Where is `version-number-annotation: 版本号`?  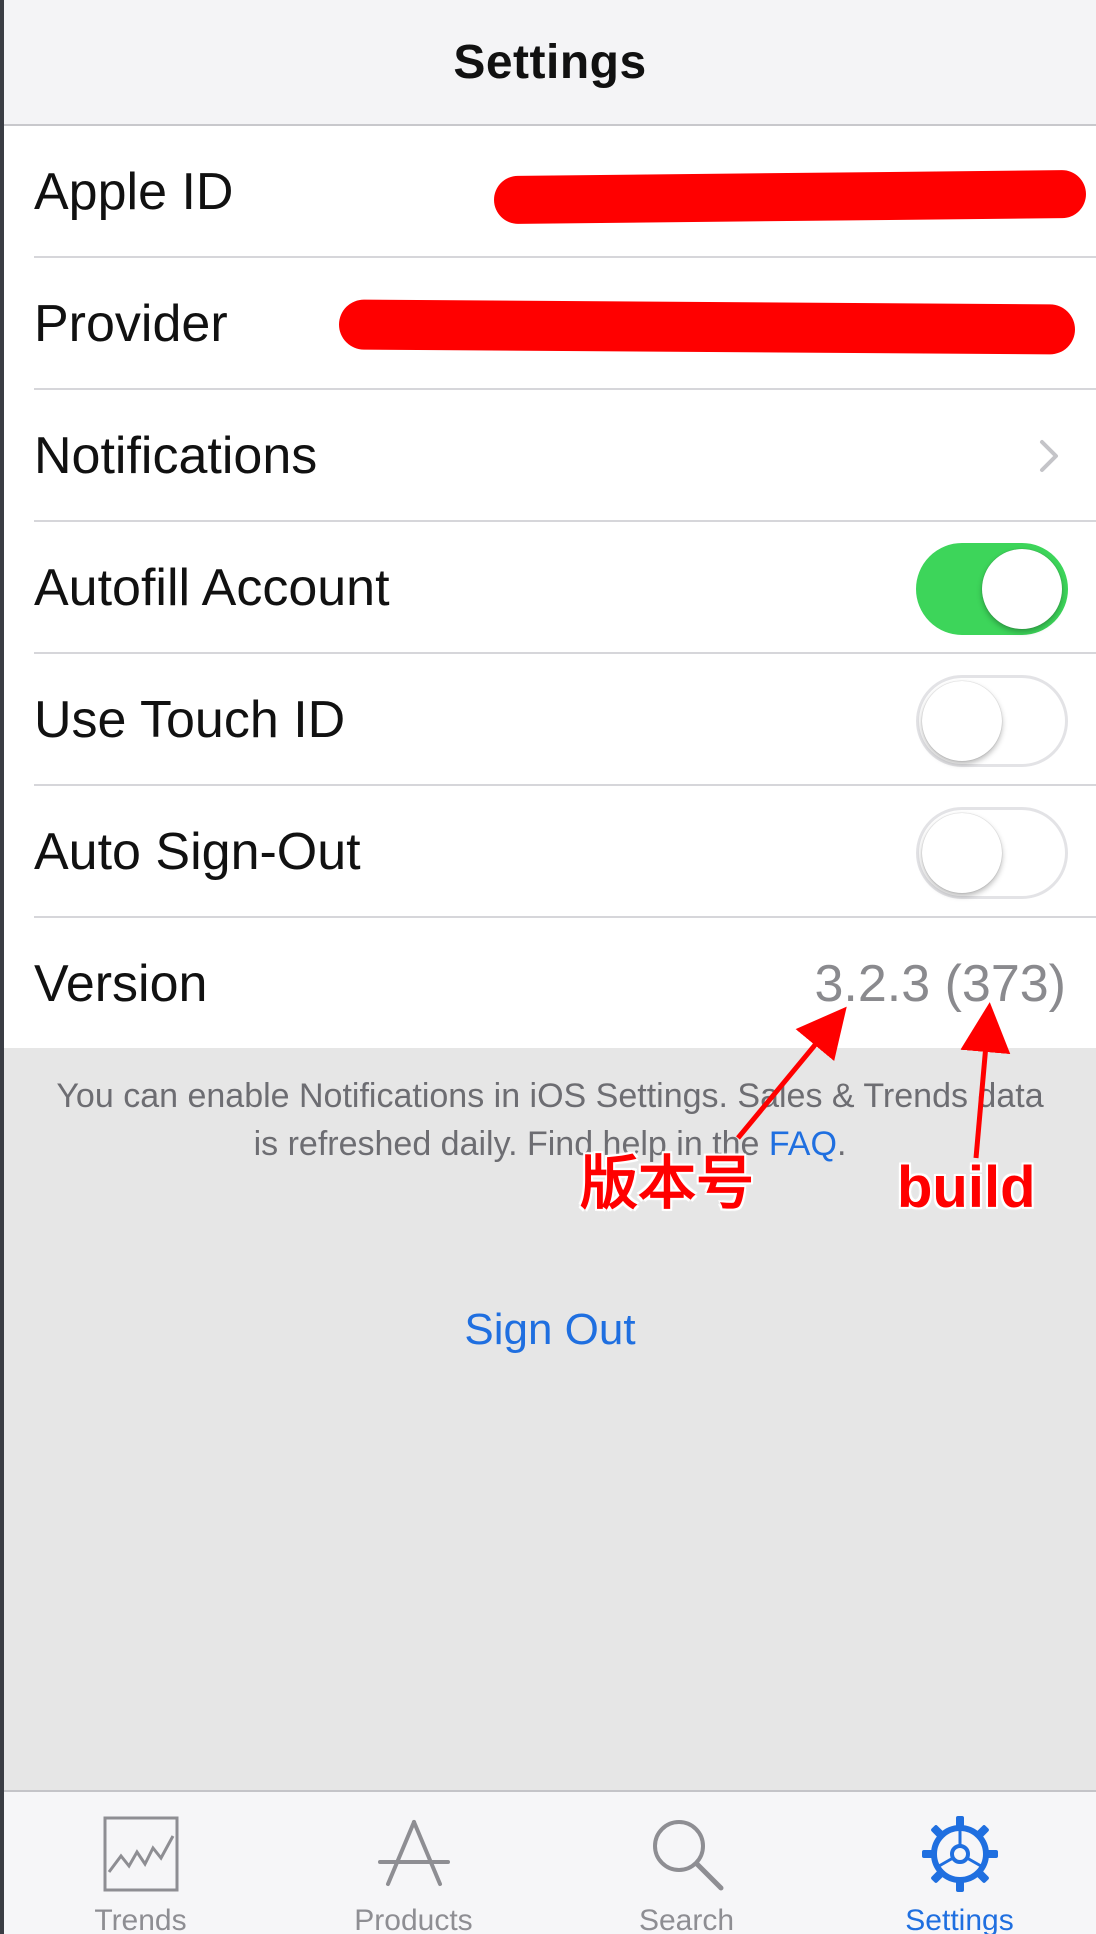
version-number-annotation: 版本号 is located at coordinates (667, 1183).